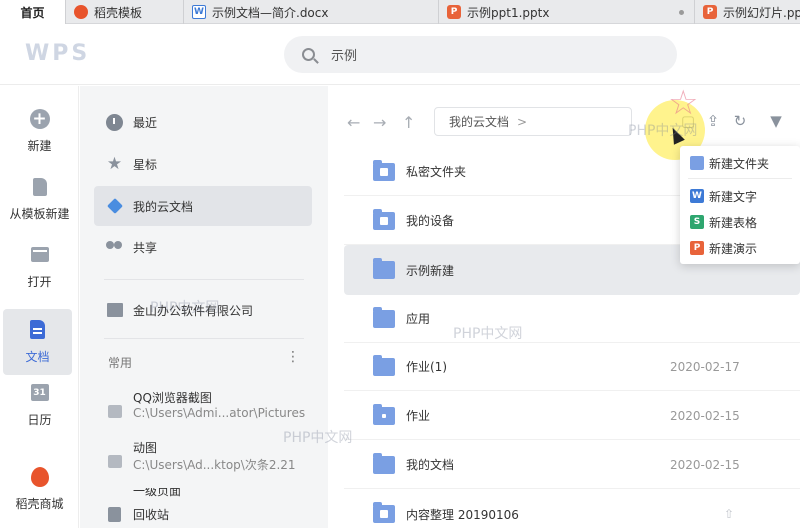 This screenshot has width=800, height=528. What do you see at coordinates (39, 489) in the screenshot?
I see `rail-mall: 稻壳商城` at bounding box center [39, 489].